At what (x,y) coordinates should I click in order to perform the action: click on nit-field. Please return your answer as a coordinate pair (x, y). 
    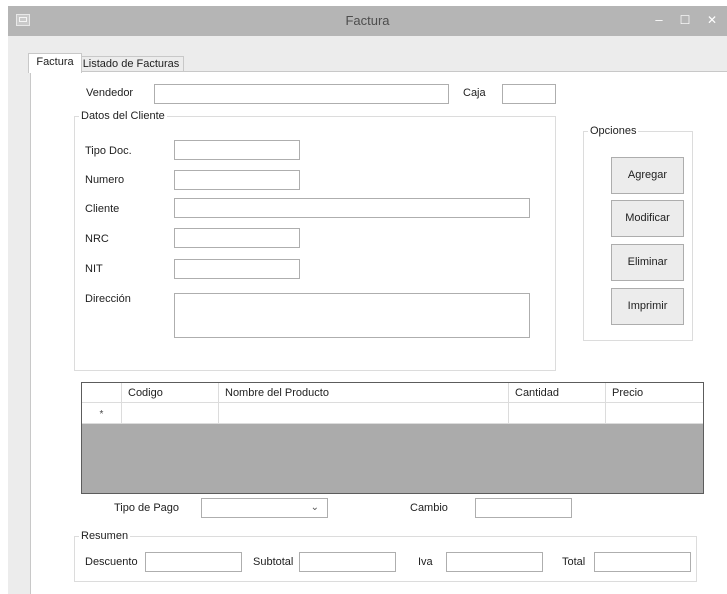
    Looking at the image, I should click on (237, 269).